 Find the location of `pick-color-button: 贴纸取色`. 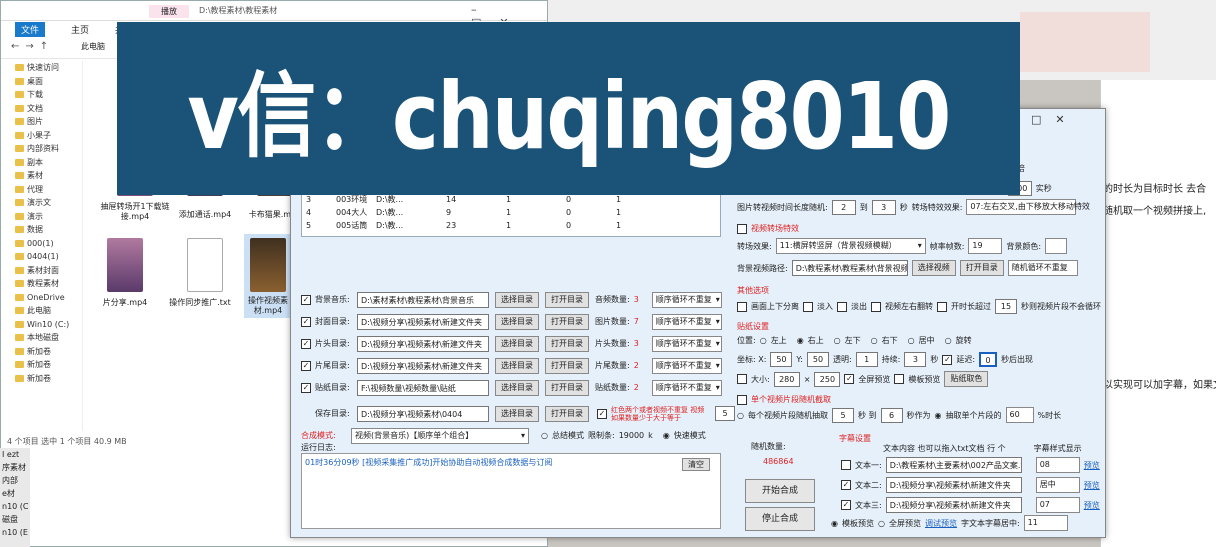

pick-color-button: 贴纸取色 is located at coordinates (966, 379).